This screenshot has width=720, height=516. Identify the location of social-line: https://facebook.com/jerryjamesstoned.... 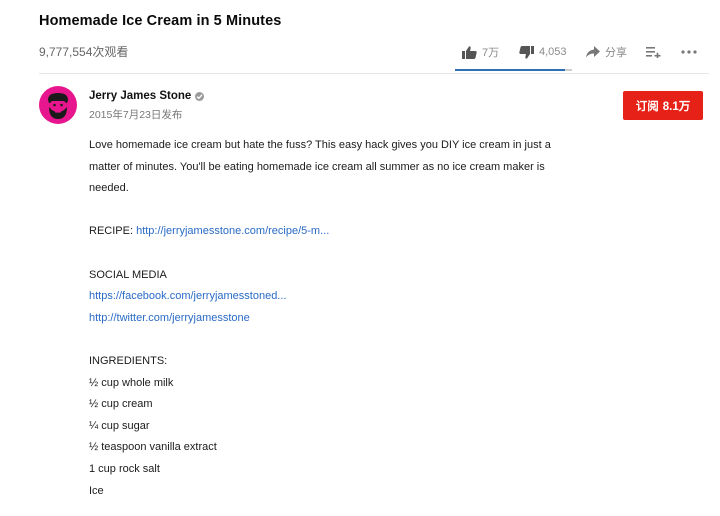
(324, 297).